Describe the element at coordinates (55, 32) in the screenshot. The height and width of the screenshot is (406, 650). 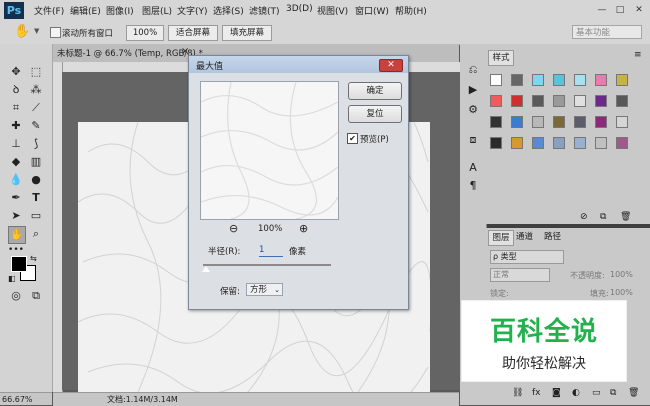
I see `scroll-all-windows-checkbox` at that location.